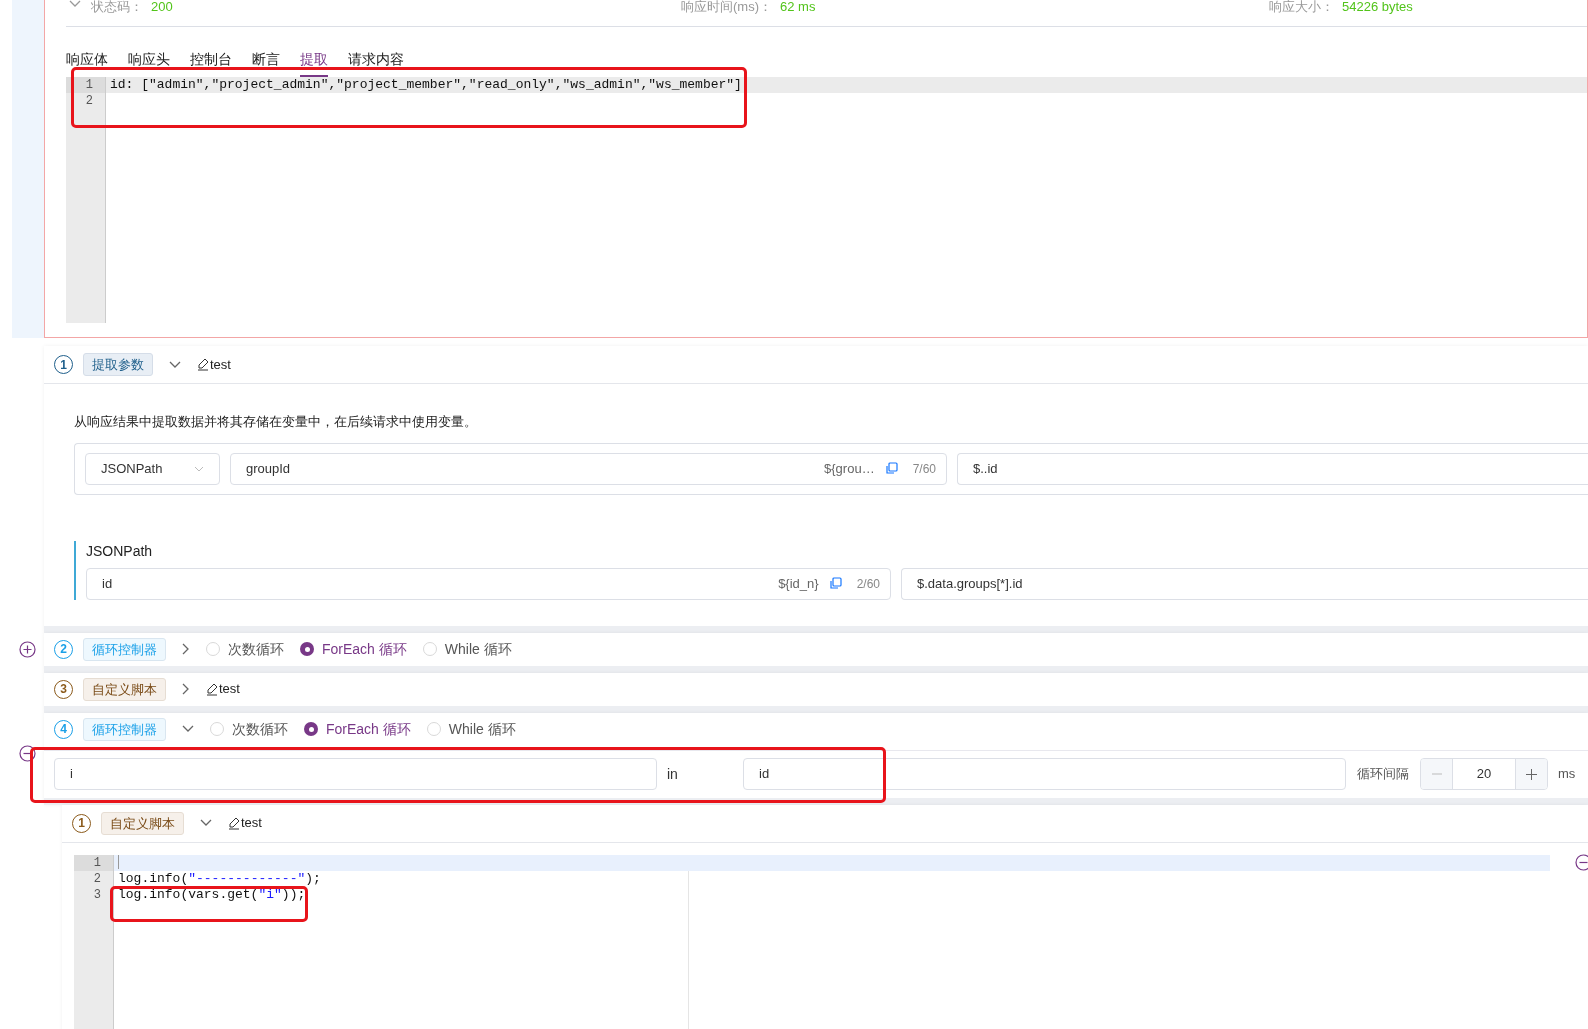 The height and width of the screenshot is (1029, 1588). What do you see at coordinates (1567, 774) in the screenshot?
I see `unit-label: ms` at bounding box center [1567, 774].